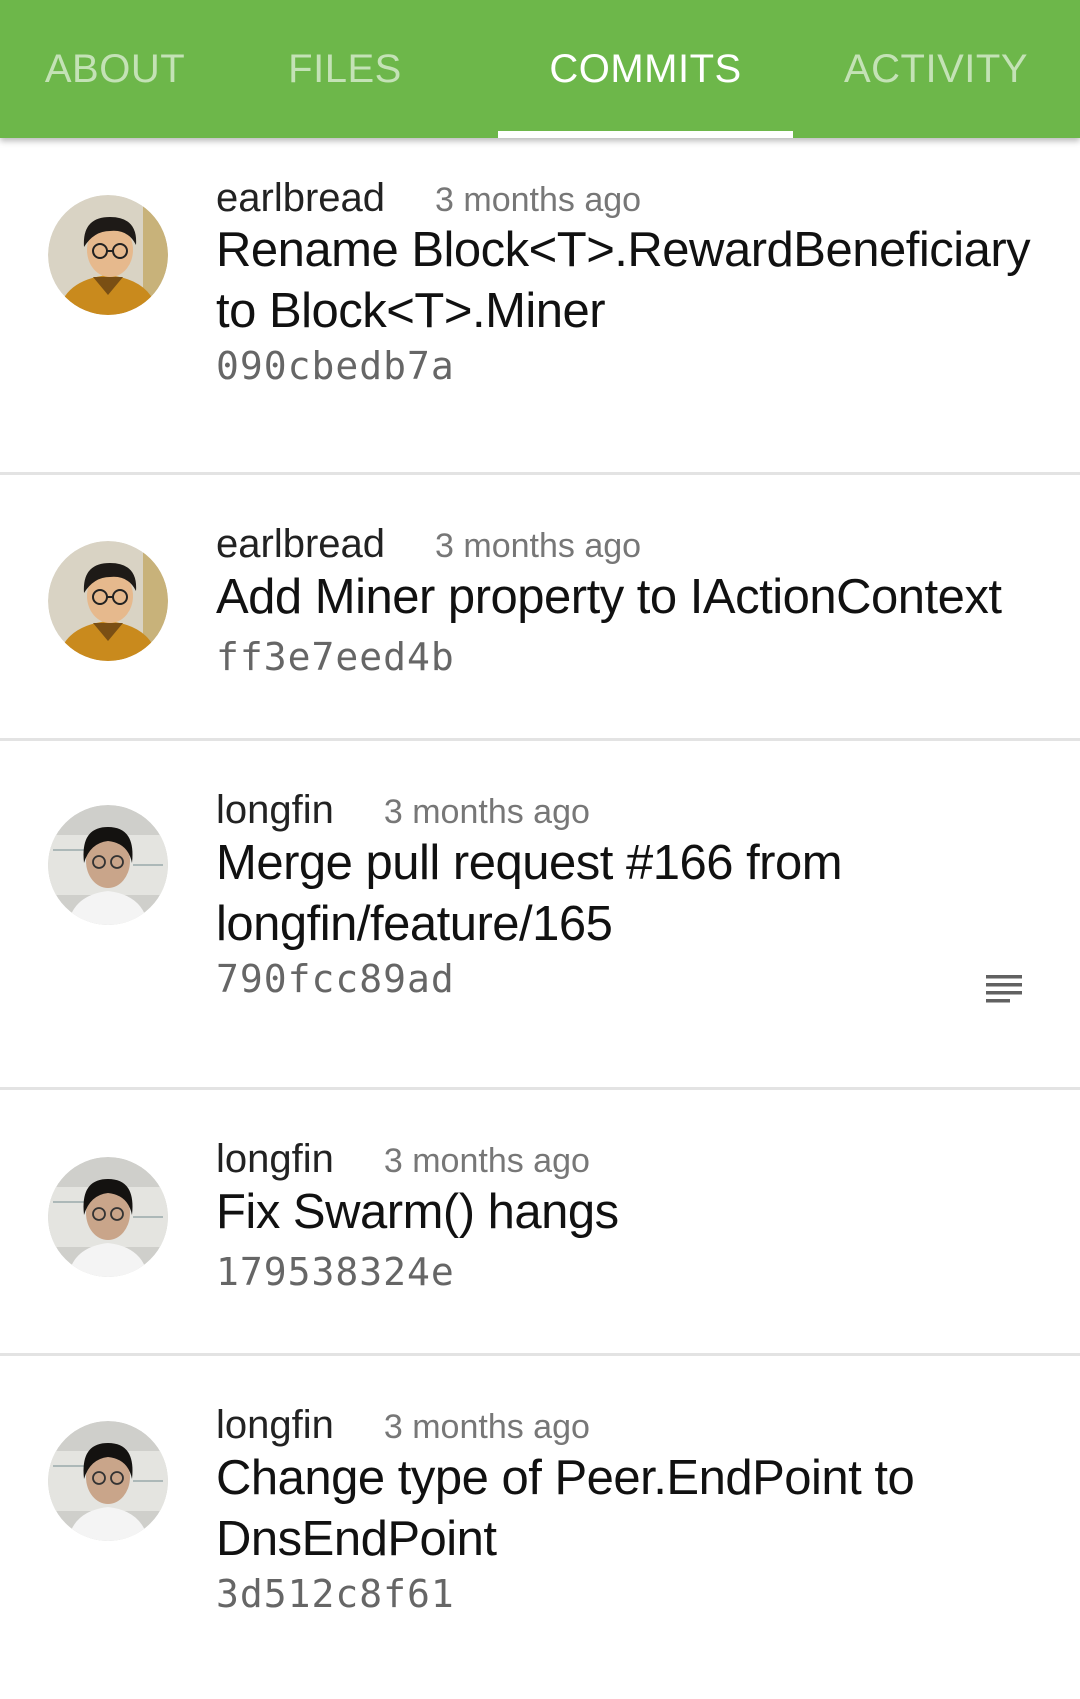 This screenshot has height=1699, width=1080. I want to click on commit-hash: 090cbedb7a, so click(335, 366).